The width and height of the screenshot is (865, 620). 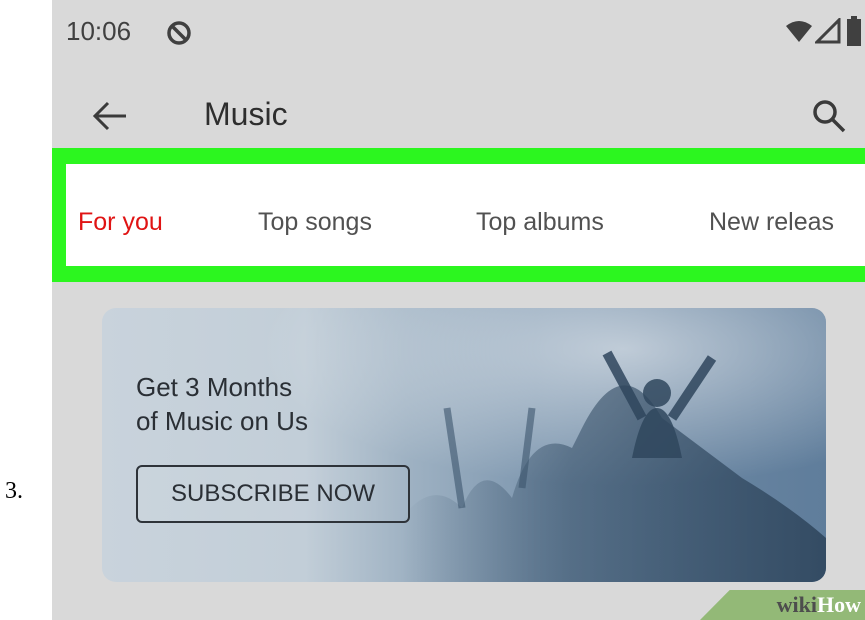 What do you see at coordinates (110, 116) in the screenshot?
I see `back-arrow-icon` at bounding box center [110, 116].